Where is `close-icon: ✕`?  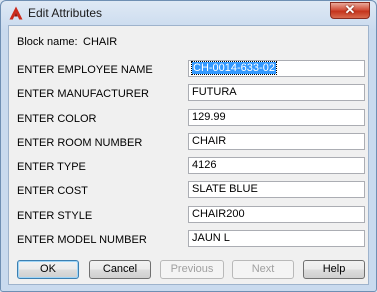
close-icon: ✕ is located at coordinates (350, 9).